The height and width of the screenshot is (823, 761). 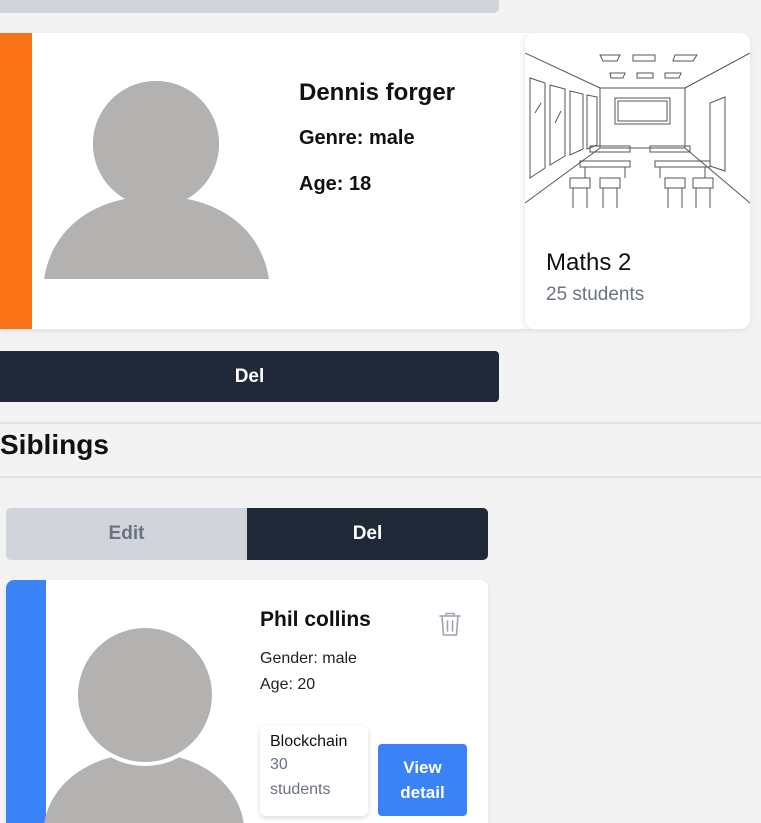 I want to click on sibling-class-student-count: 30 students, so click(x=300, y=777).